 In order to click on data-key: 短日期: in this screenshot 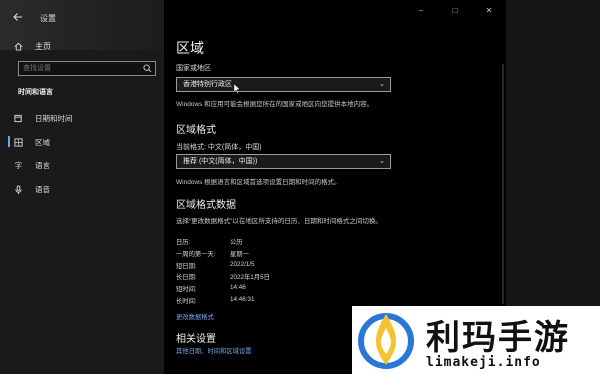, I will do `click(186, 266)`.